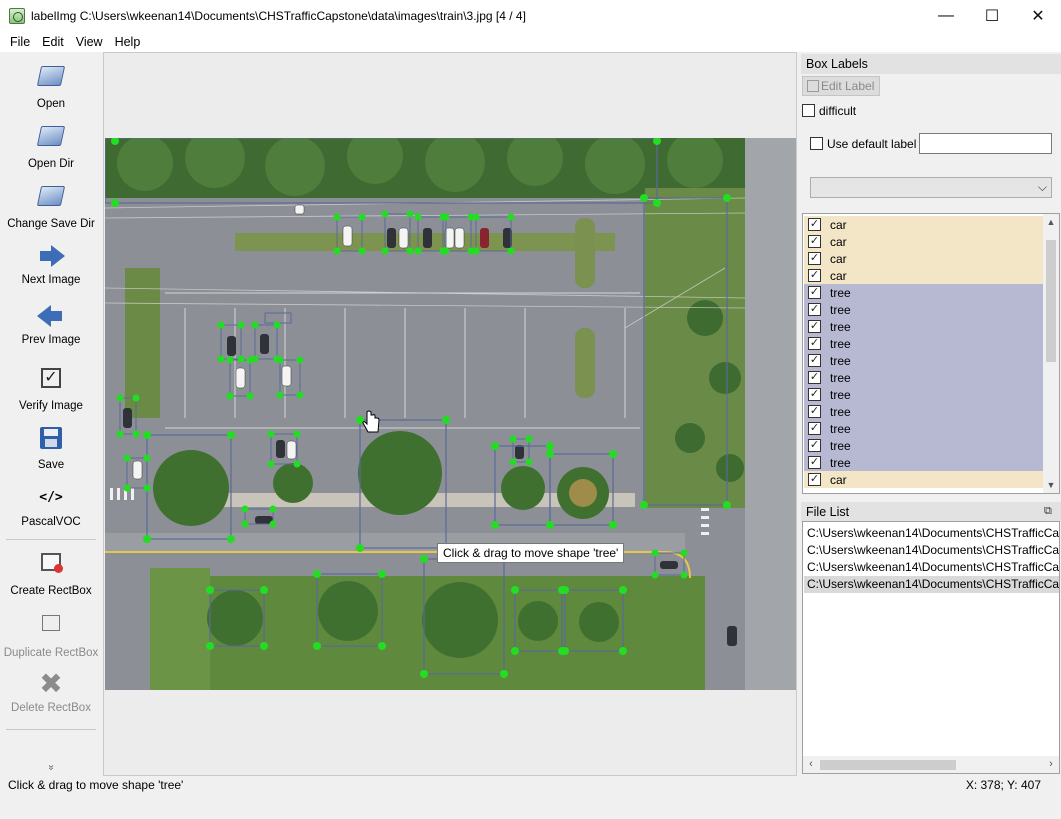 This screenshot has width=1061, height=819. What do you see at coordinates (20, 42) in the screenshot?
I see `menu-file: File` at bounding box center [20, 42].